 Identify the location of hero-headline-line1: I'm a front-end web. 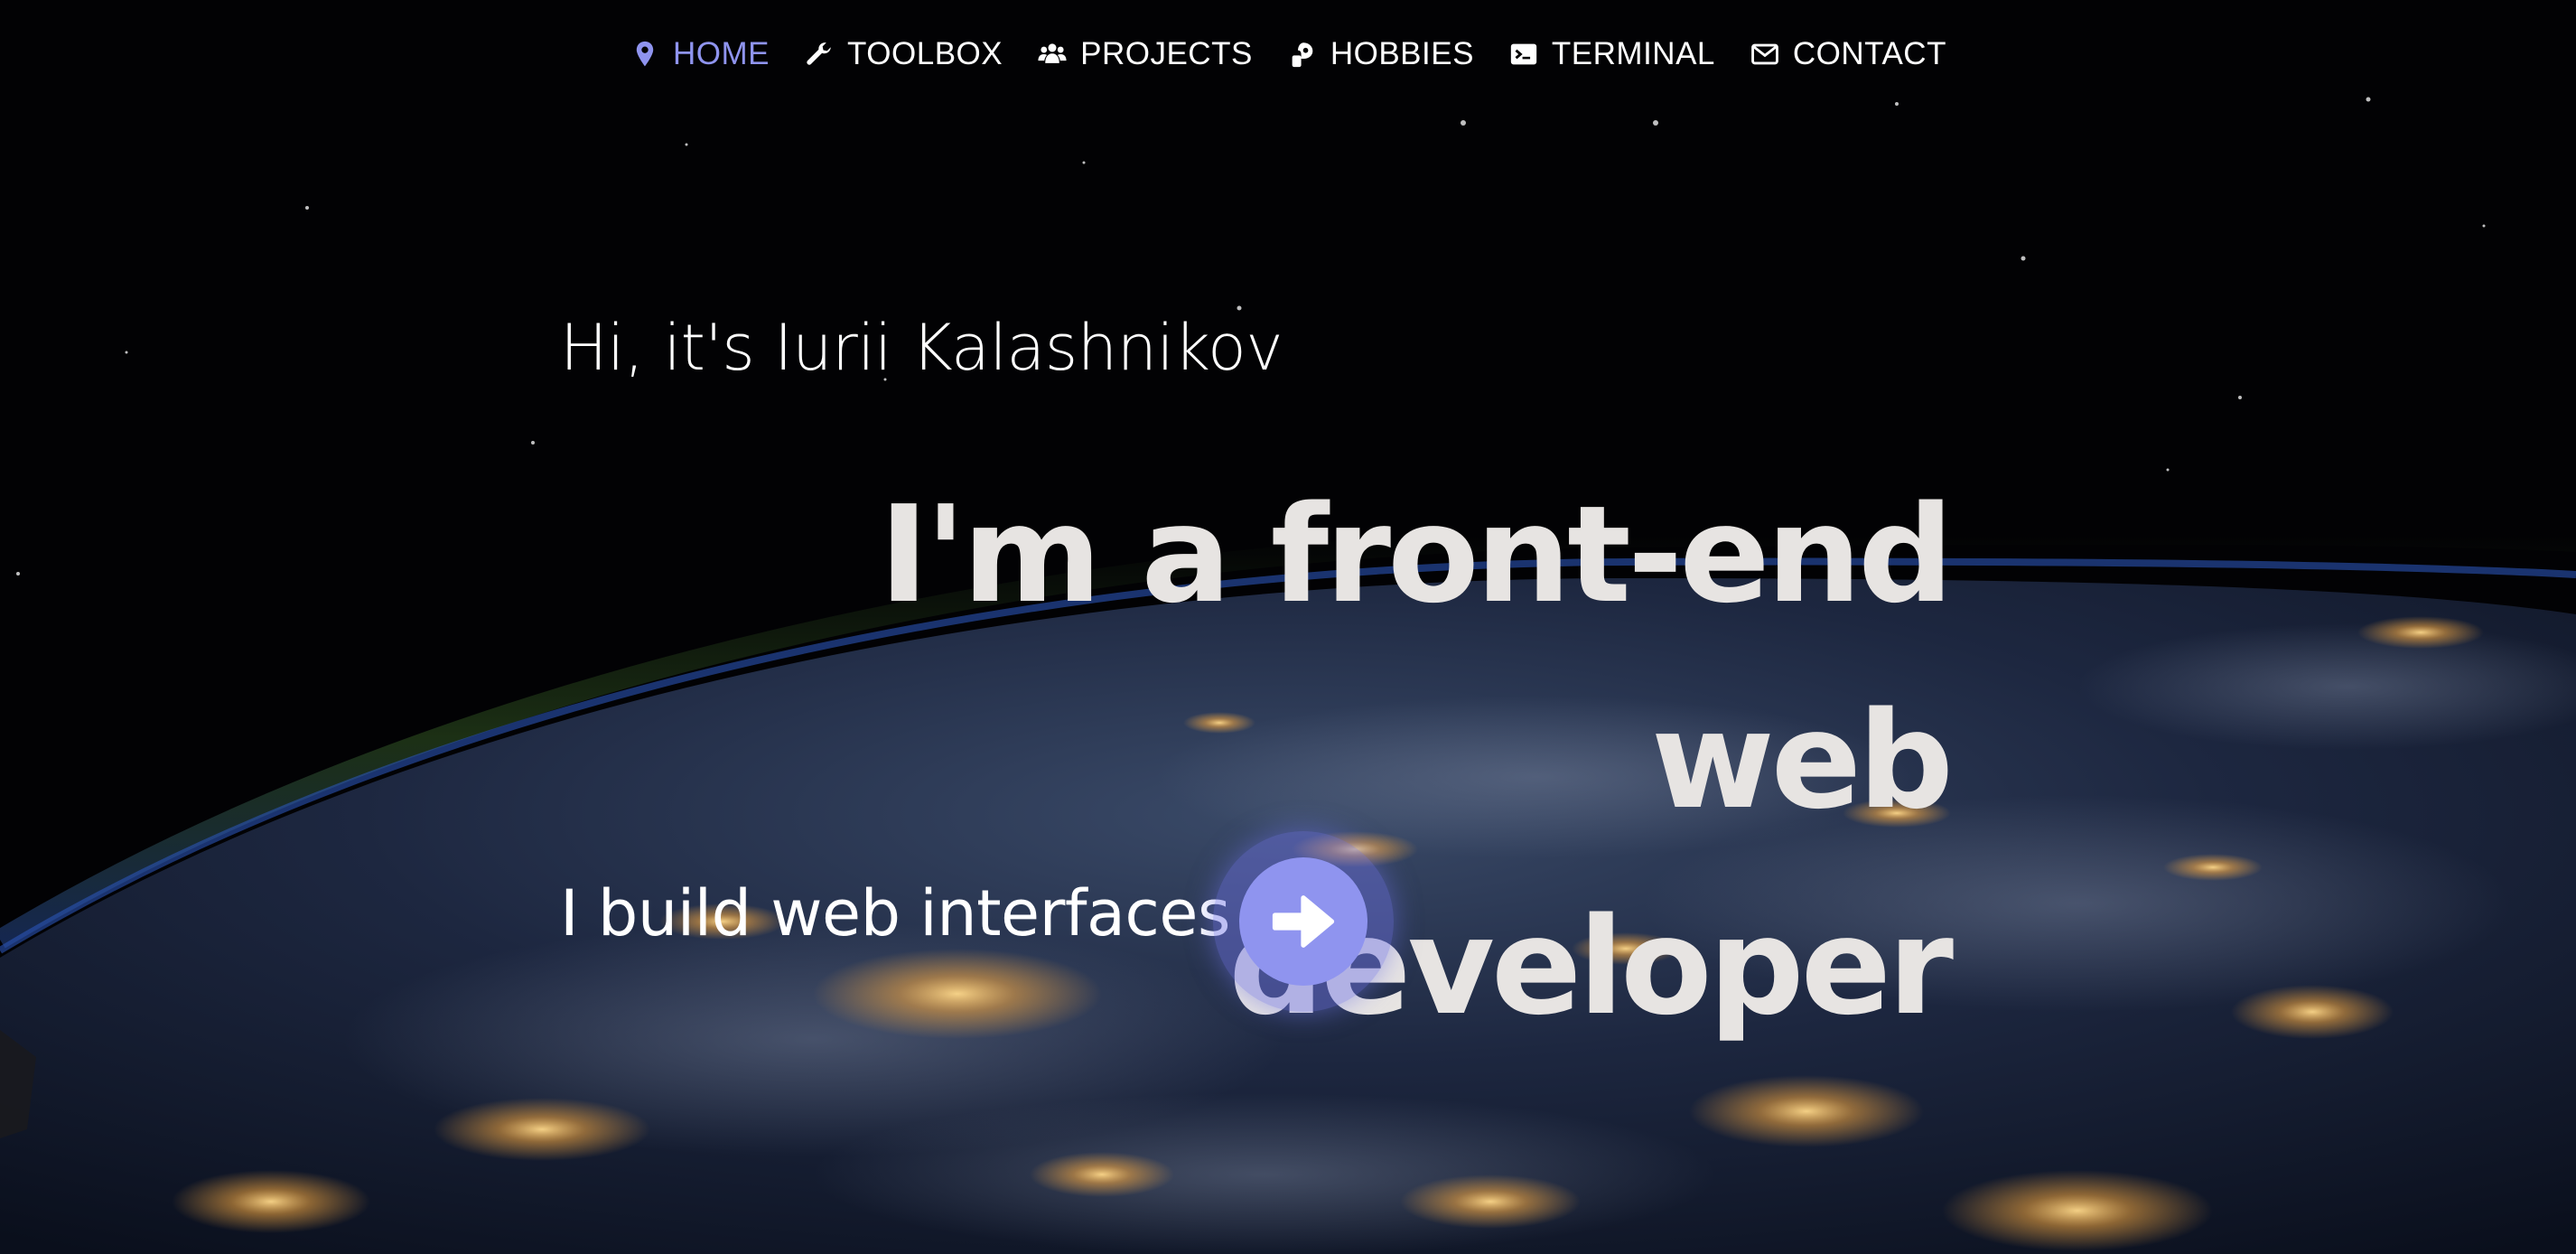
(1417, 657).